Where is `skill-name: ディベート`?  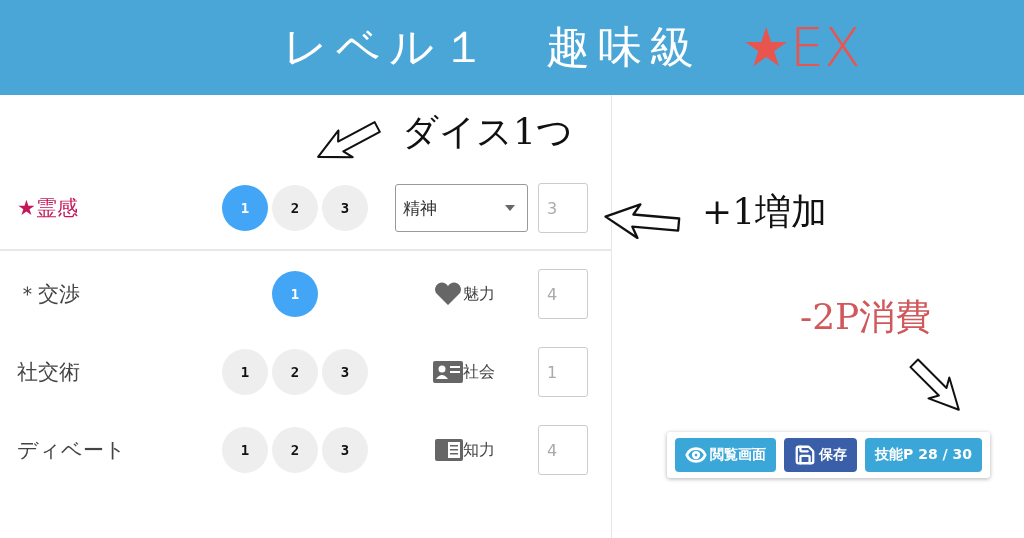
skill-name: ディベート is located at coordinates (72, 450).